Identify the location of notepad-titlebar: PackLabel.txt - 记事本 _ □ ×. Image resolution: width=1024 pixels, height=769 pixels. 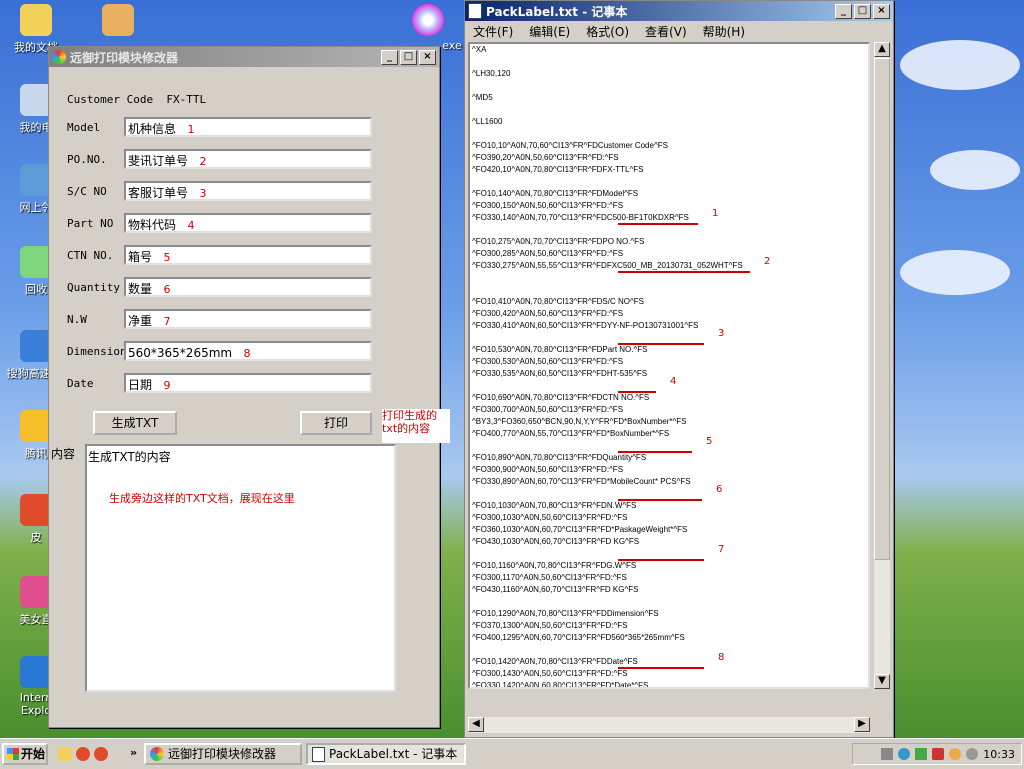
(679, 11).